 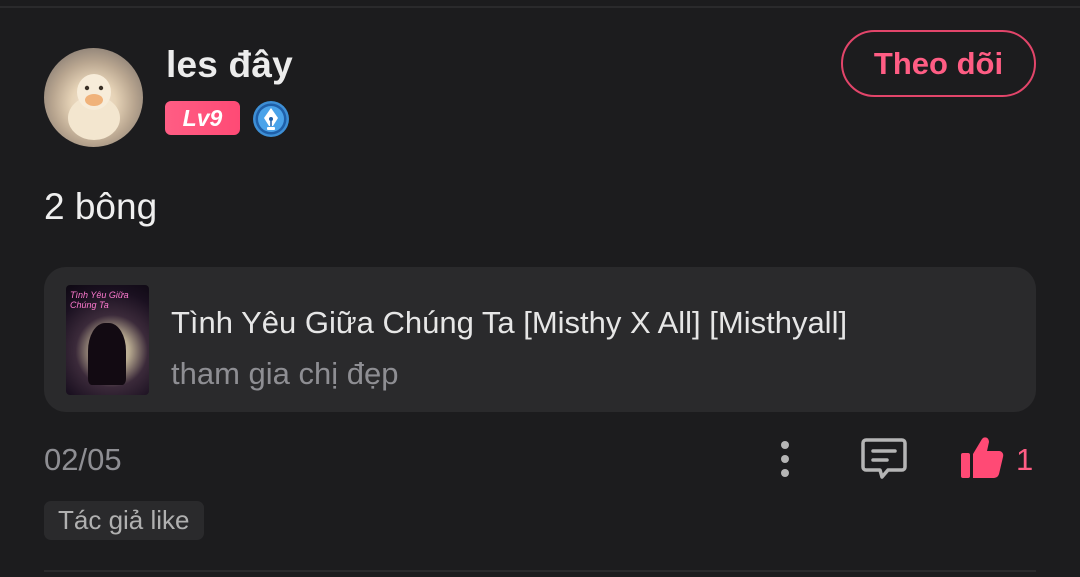 I want to click on pen-nib-icon, so click(x=271, y=119).